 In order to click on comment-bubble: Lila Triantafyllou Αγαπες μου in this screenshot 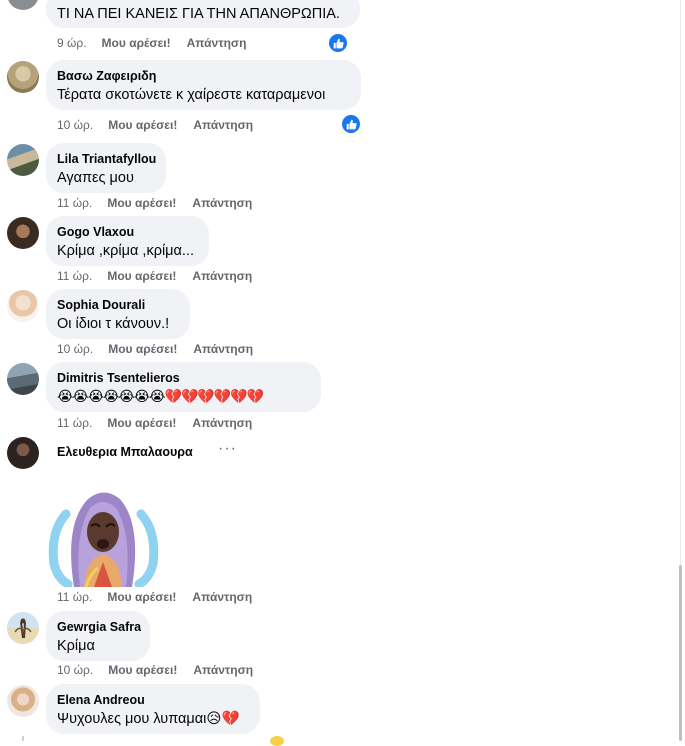, I will do `click(106, 168)`.